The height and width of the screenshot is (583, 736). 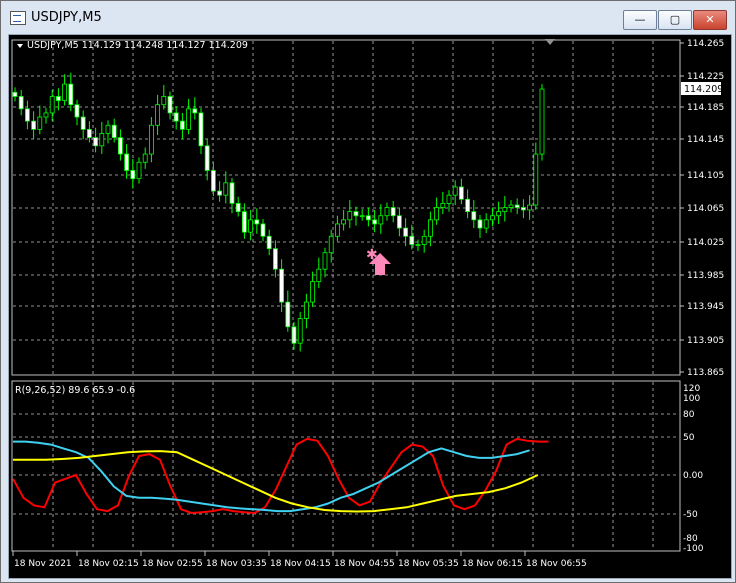 What do you see at coordinates (364, 564) in the screenshot?
I see `time-tick-label: 18 Nov 04:55` at bounding box center [364, 564].